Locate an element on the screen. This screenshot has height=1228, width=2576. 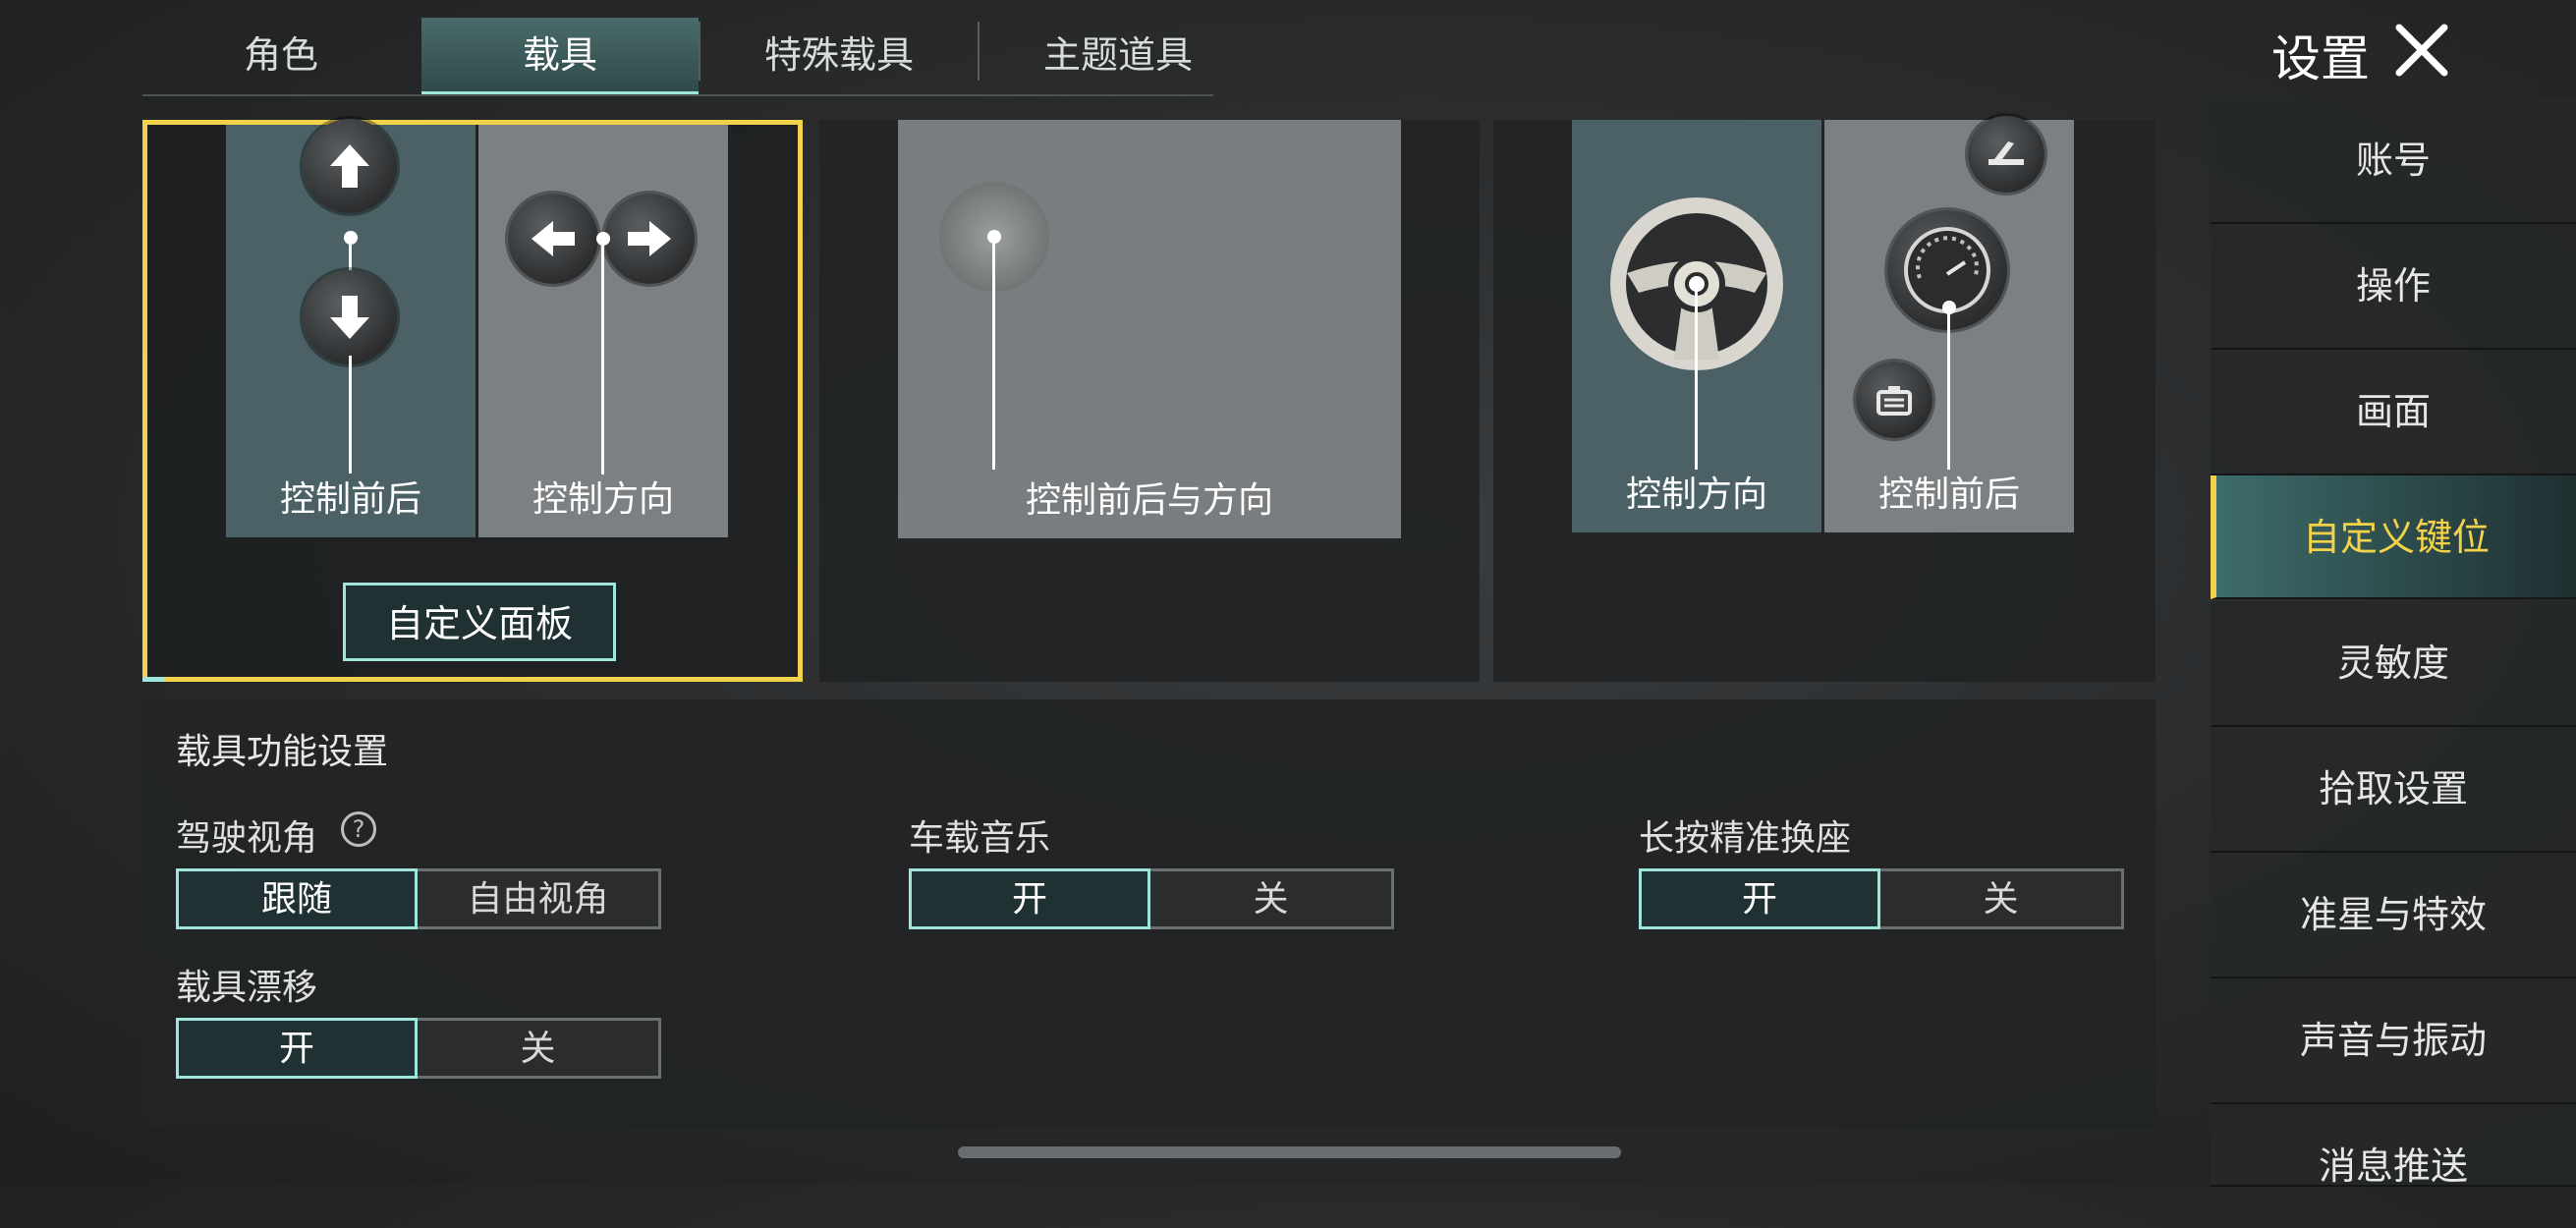
forward-back-zone: 控制前后 is located at coordinates (351, 328).